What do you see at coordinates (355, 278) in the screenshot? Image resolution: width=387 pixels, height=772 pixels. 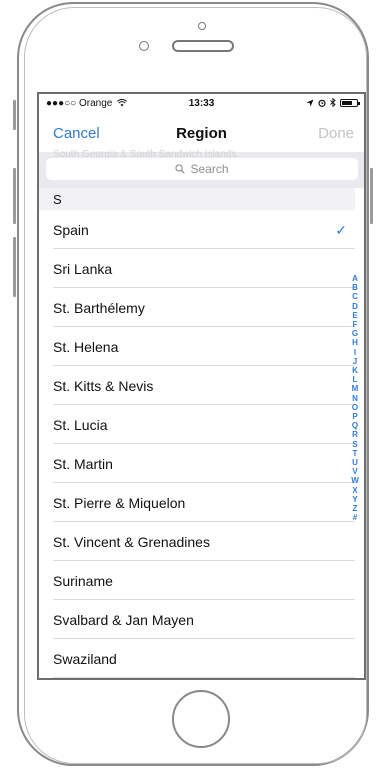 I see `index-letter: A` at bounding box center [355, 278].